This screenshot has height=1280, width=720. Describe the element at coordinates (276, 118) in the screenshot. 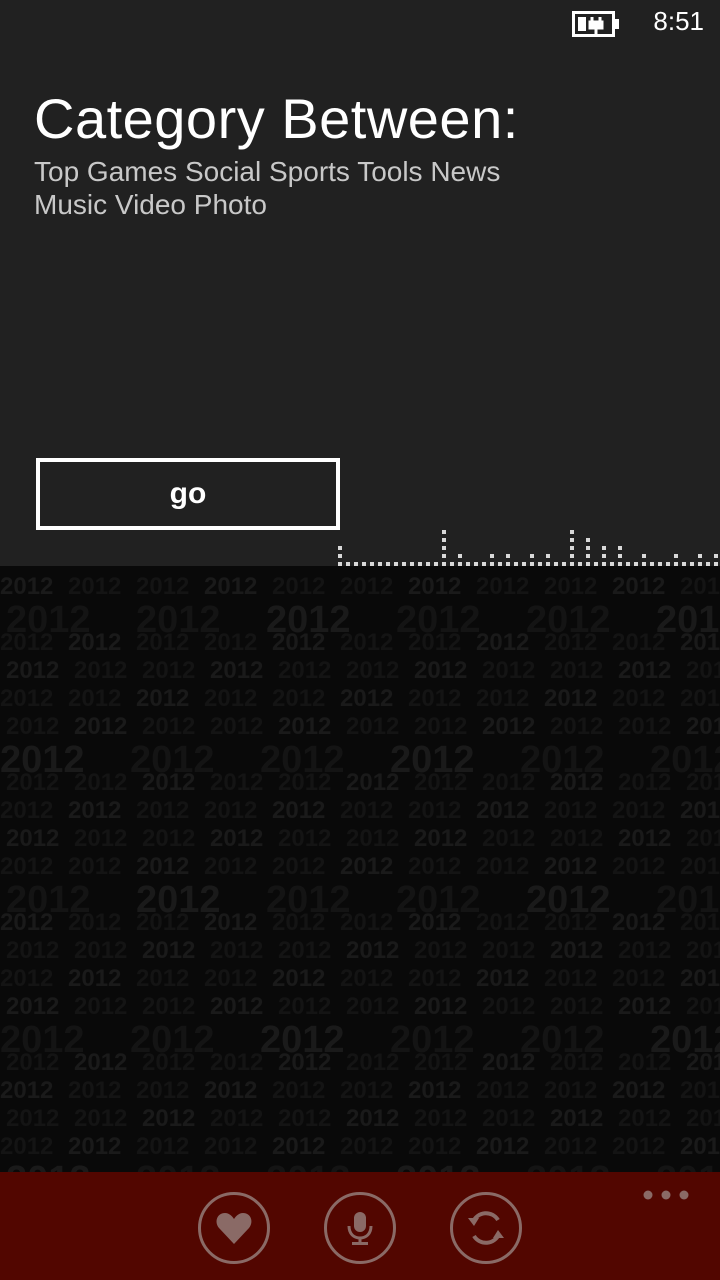

I see `page-title: Category Between:` at that location.